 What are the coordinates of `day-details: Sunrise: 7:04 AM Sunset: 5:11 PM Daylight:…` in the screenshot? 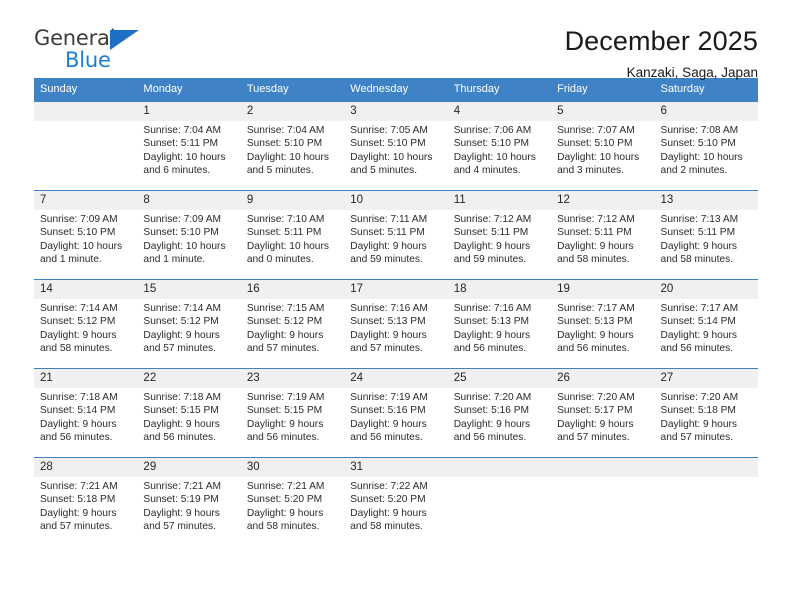 It's located at (188, 149).